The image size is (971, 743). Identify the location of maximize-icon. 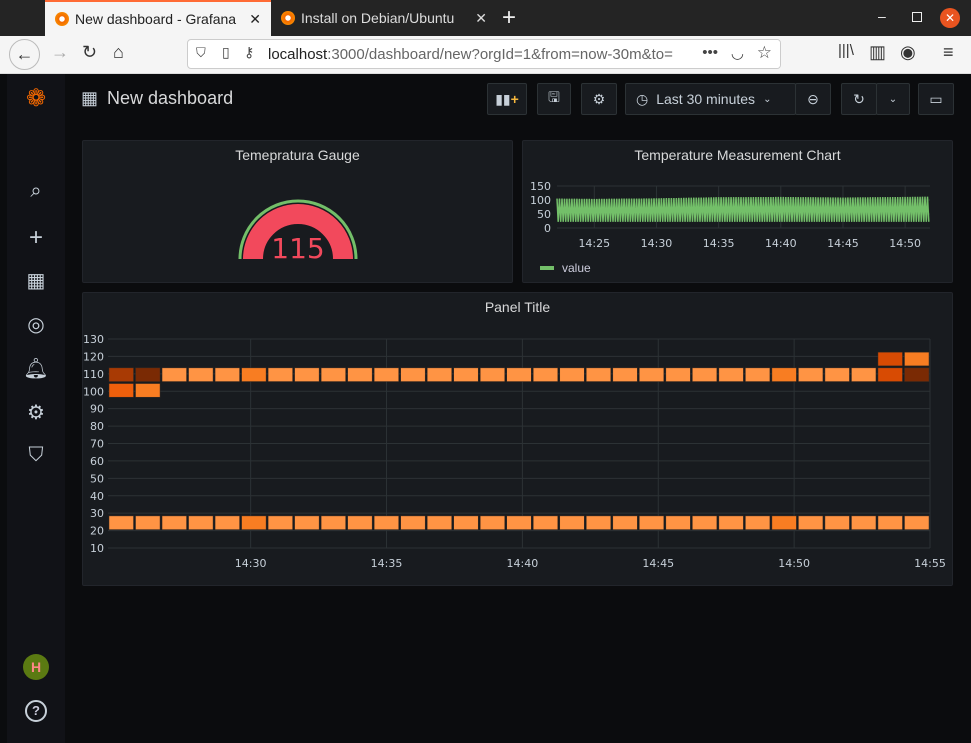
(917, 17).